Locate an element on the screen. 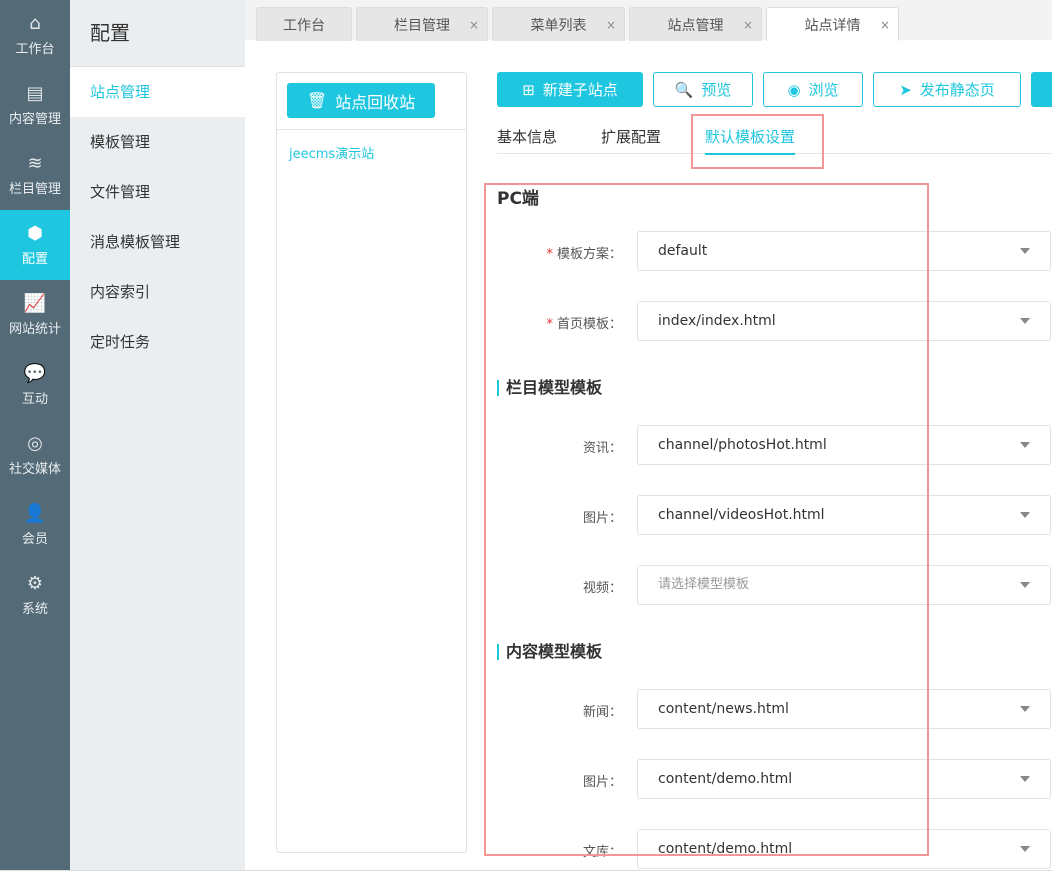 This screenshot has width=1052, height=877. publish-static-button: ➤ 发布静态页 is located at coordinates (947, 89).